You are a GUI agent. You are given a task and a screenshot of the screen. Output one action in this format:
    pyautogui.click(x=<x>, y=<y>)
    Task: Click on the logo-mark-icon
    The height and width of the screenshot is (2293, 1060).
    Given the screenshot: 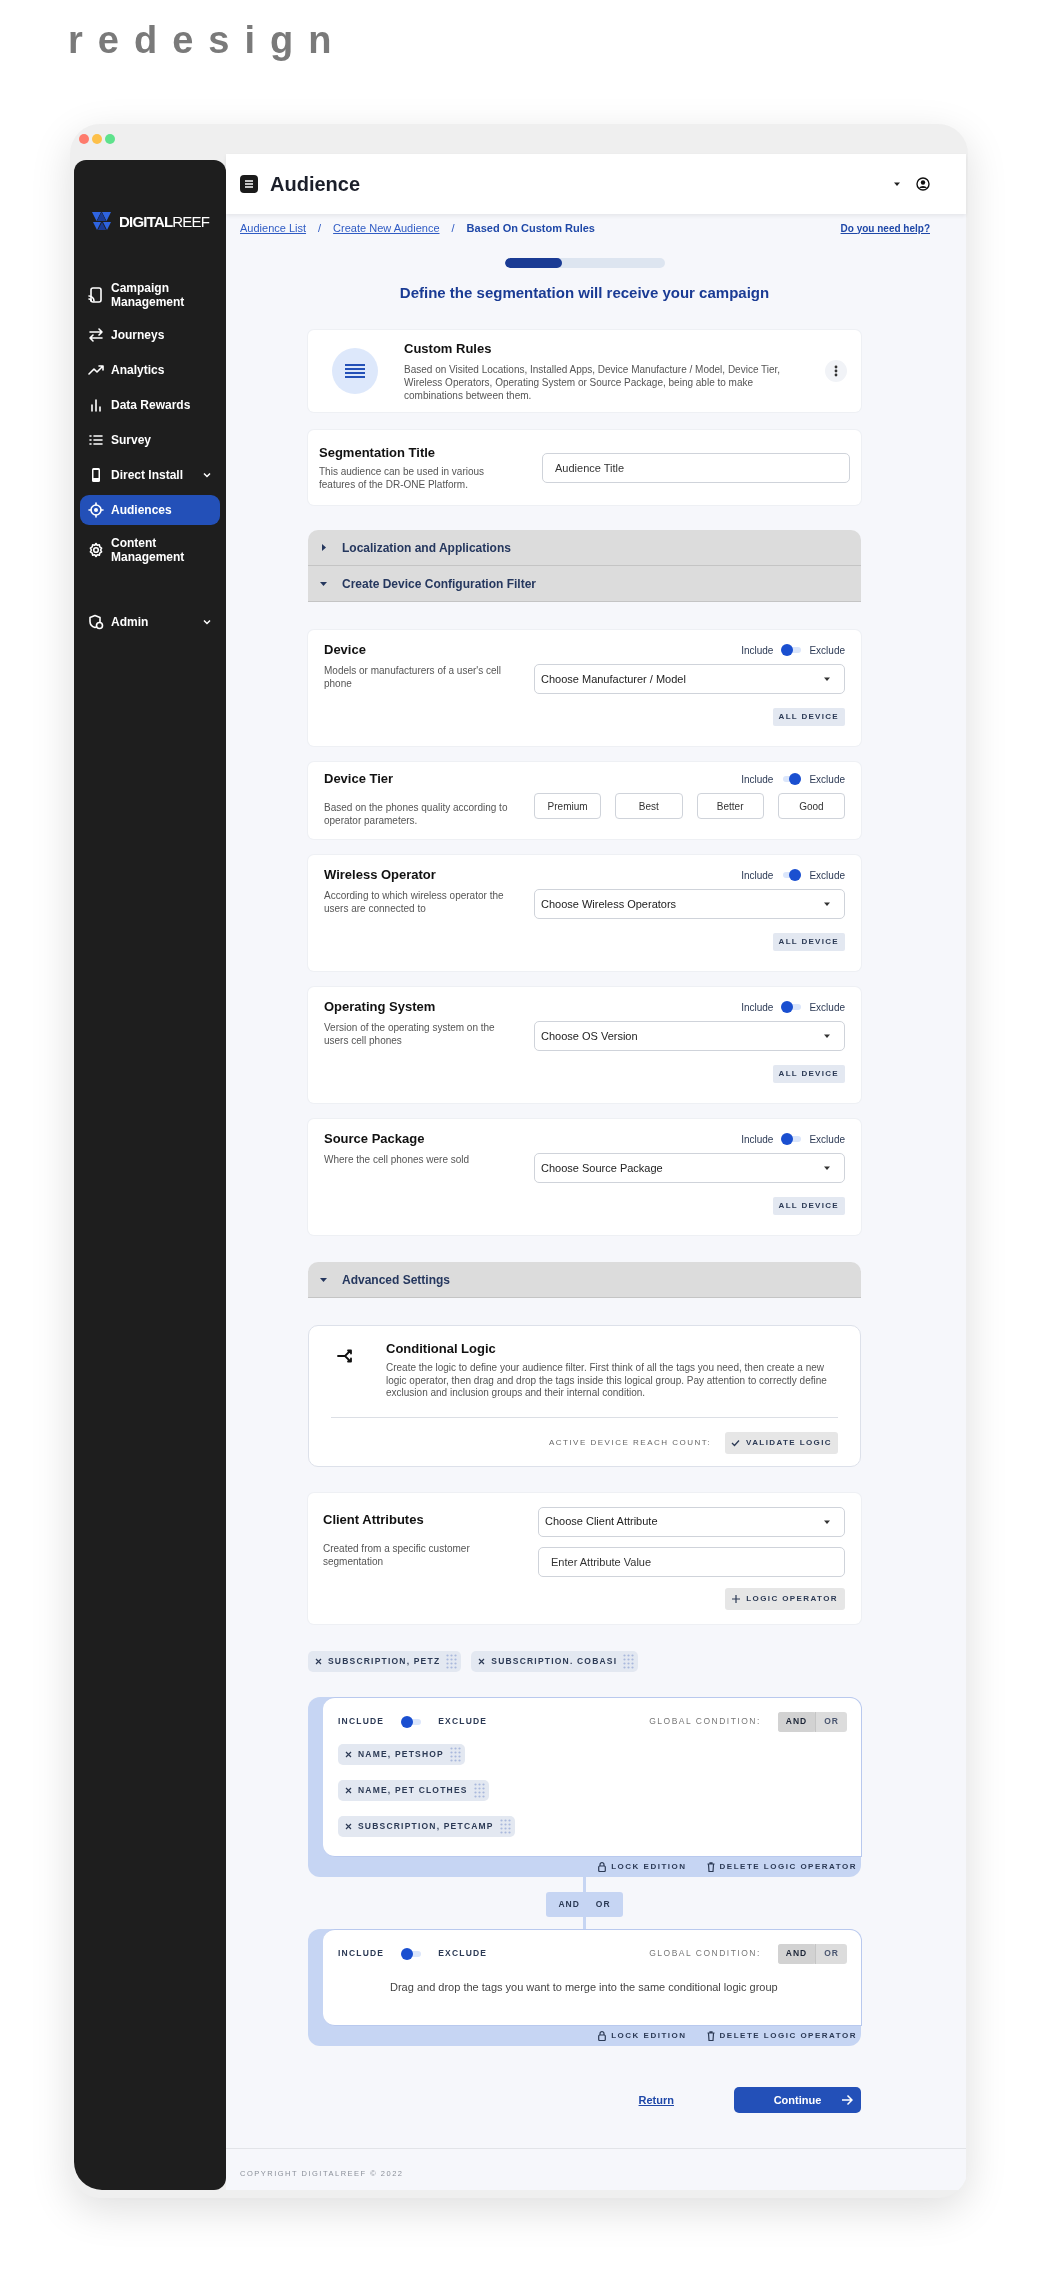 What is the action you would take?
    pyautogui.click(x=103, y=221)
    